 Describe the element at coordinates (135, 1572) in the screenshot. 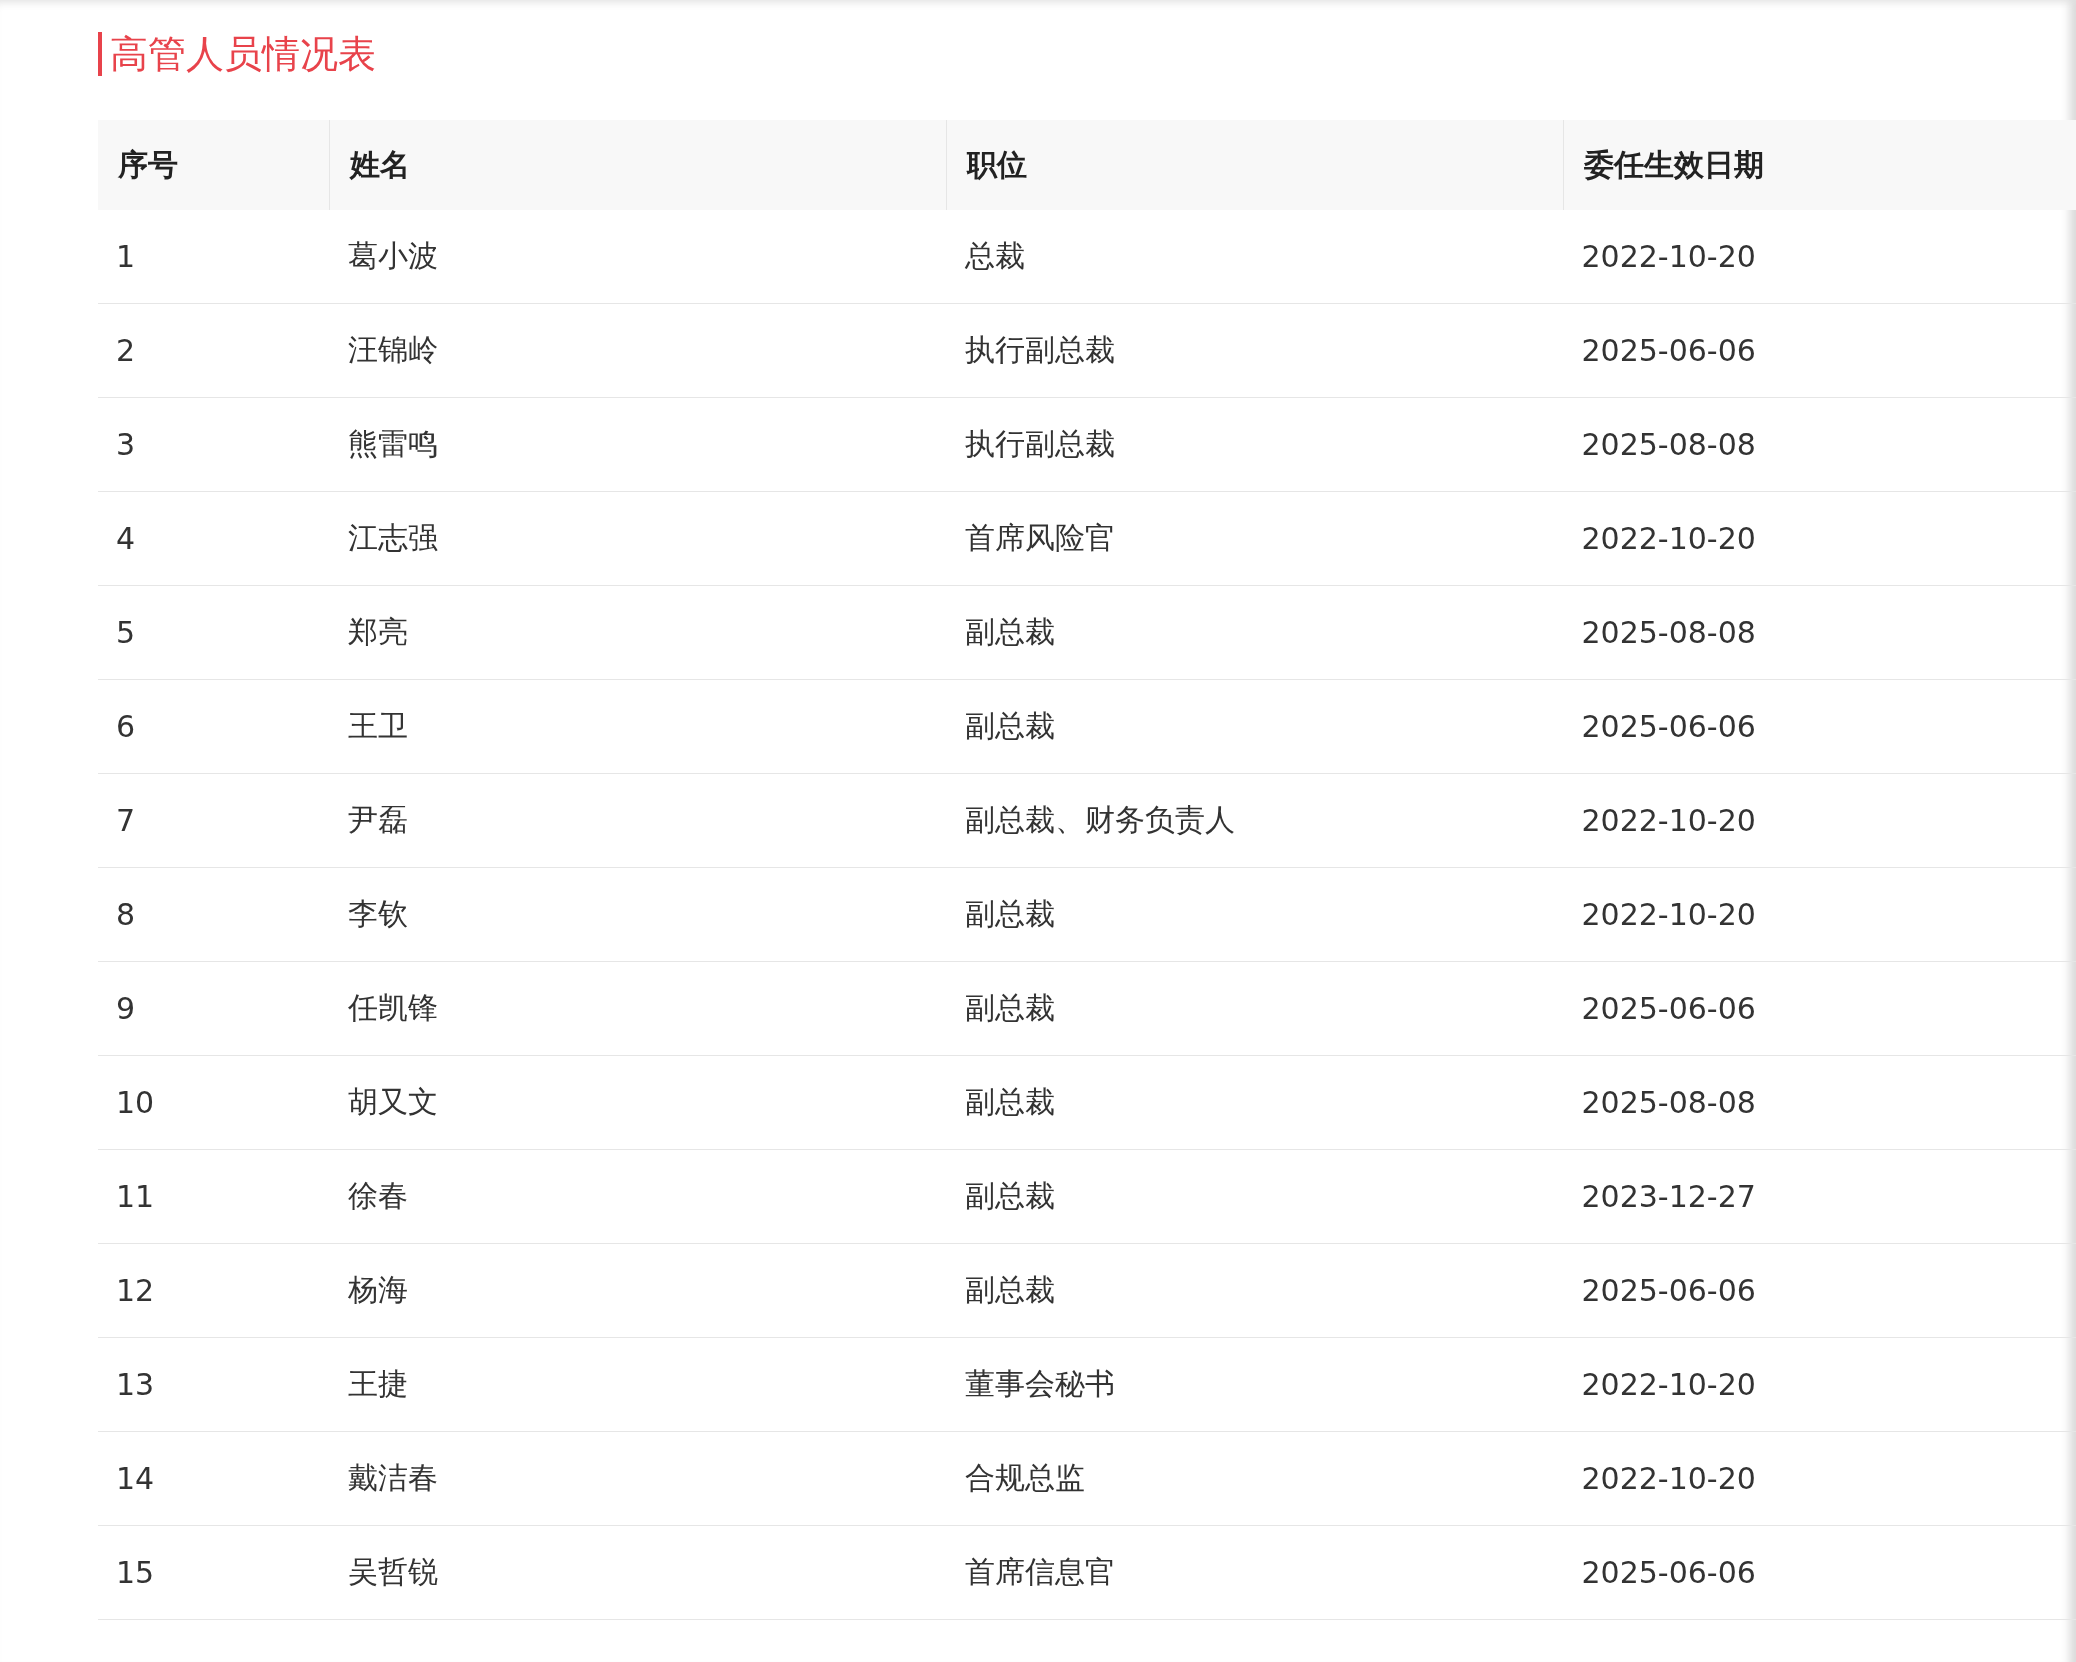

I see `table-cell: 15` at that location.